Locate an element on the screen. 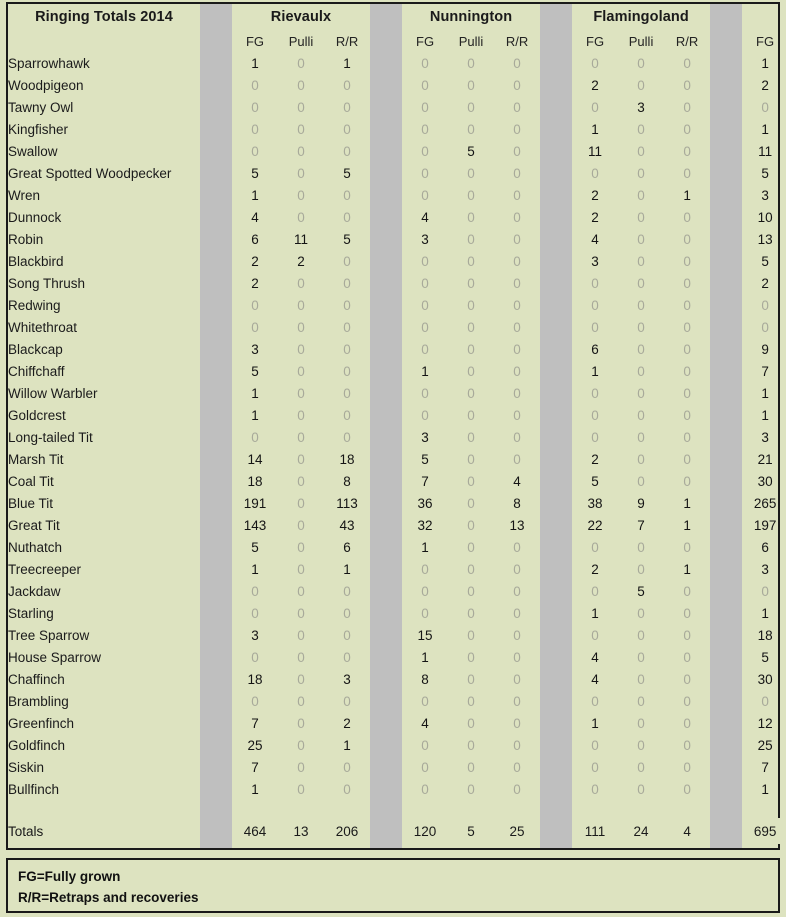  cell-total-fg: 265 is located at coordinates (765, 503).